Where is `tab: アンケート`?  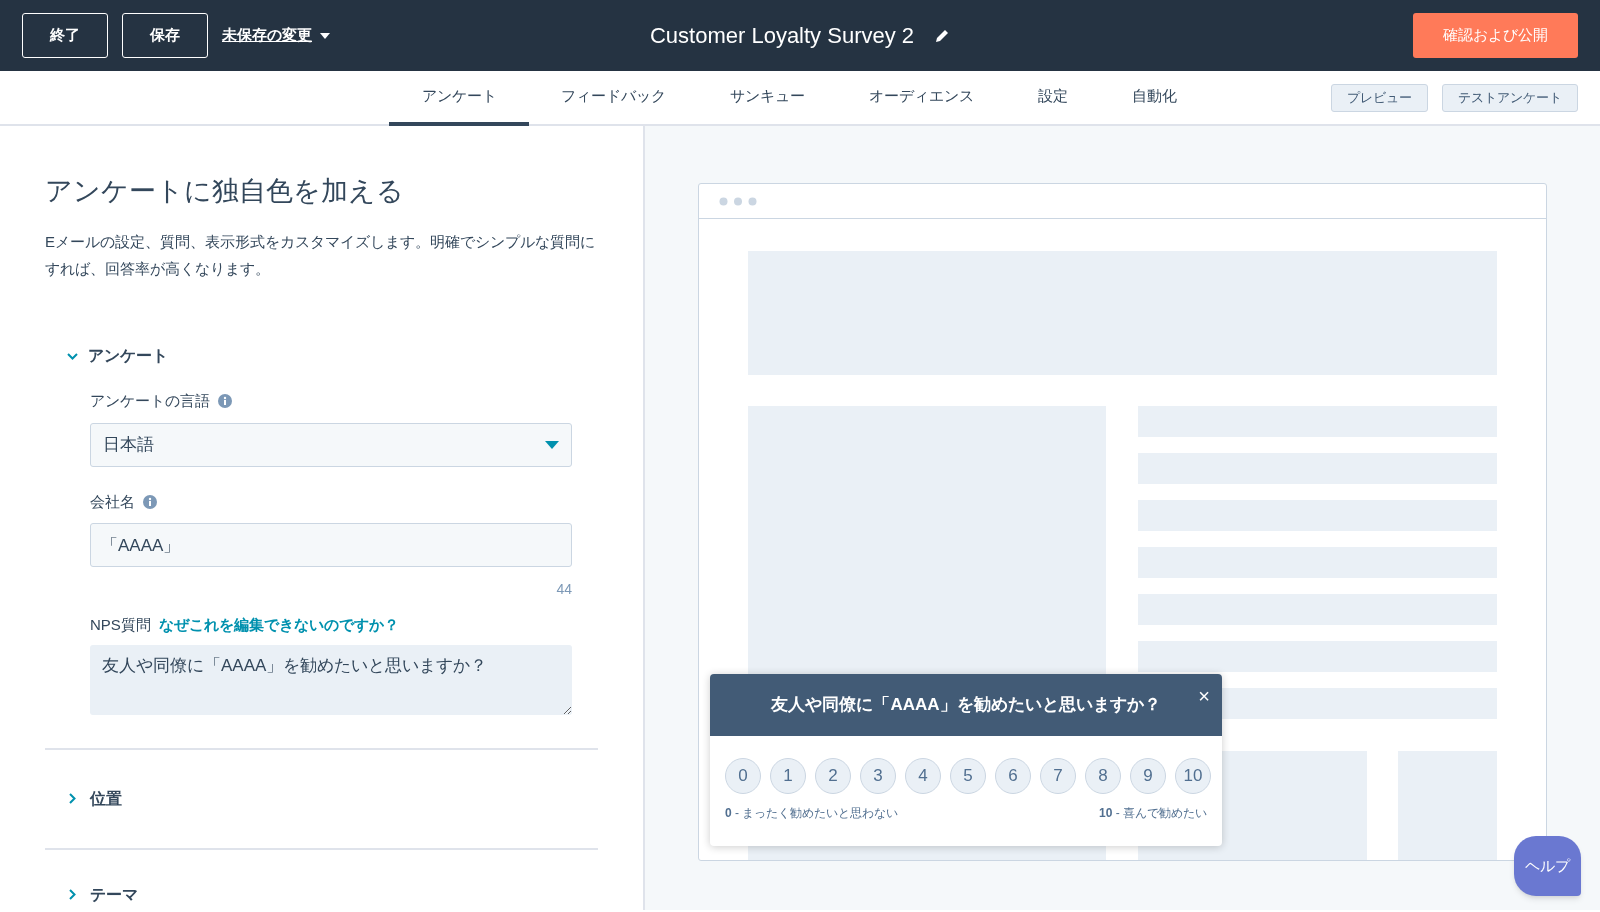 tab: アンケート is located at coordinates (459, 98).